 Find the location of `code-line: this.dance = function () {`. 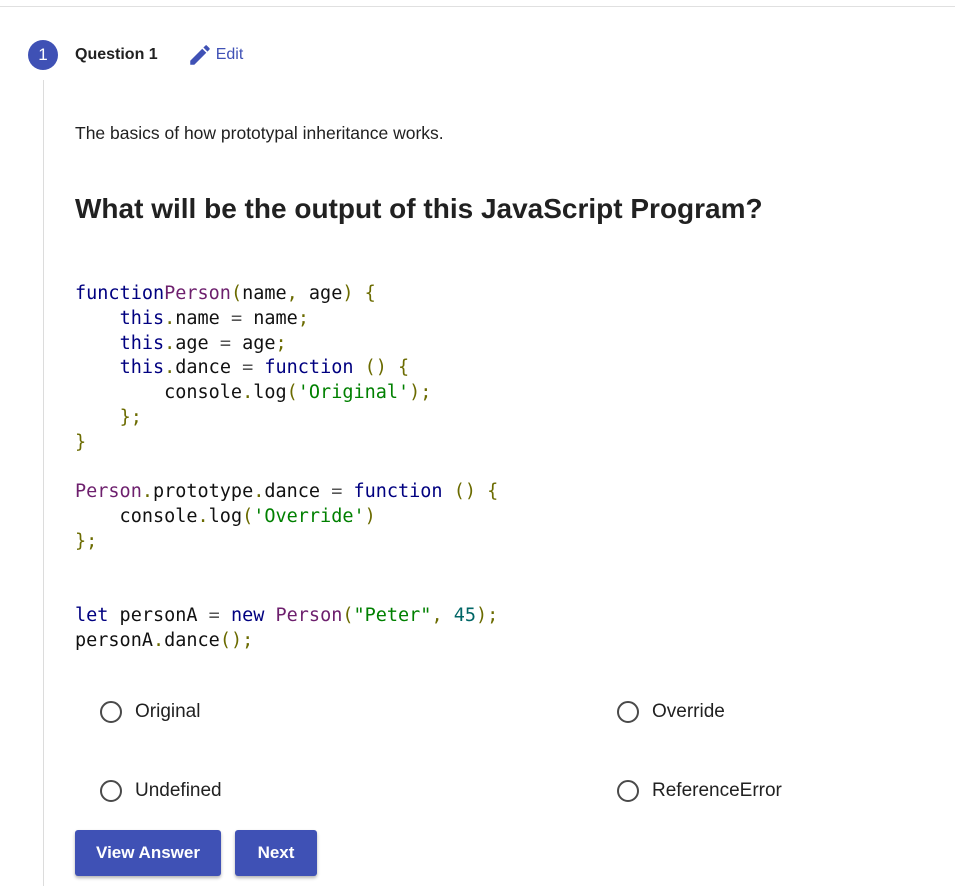

code-line: this.dance = function () { is located at coordinates (286, 368).